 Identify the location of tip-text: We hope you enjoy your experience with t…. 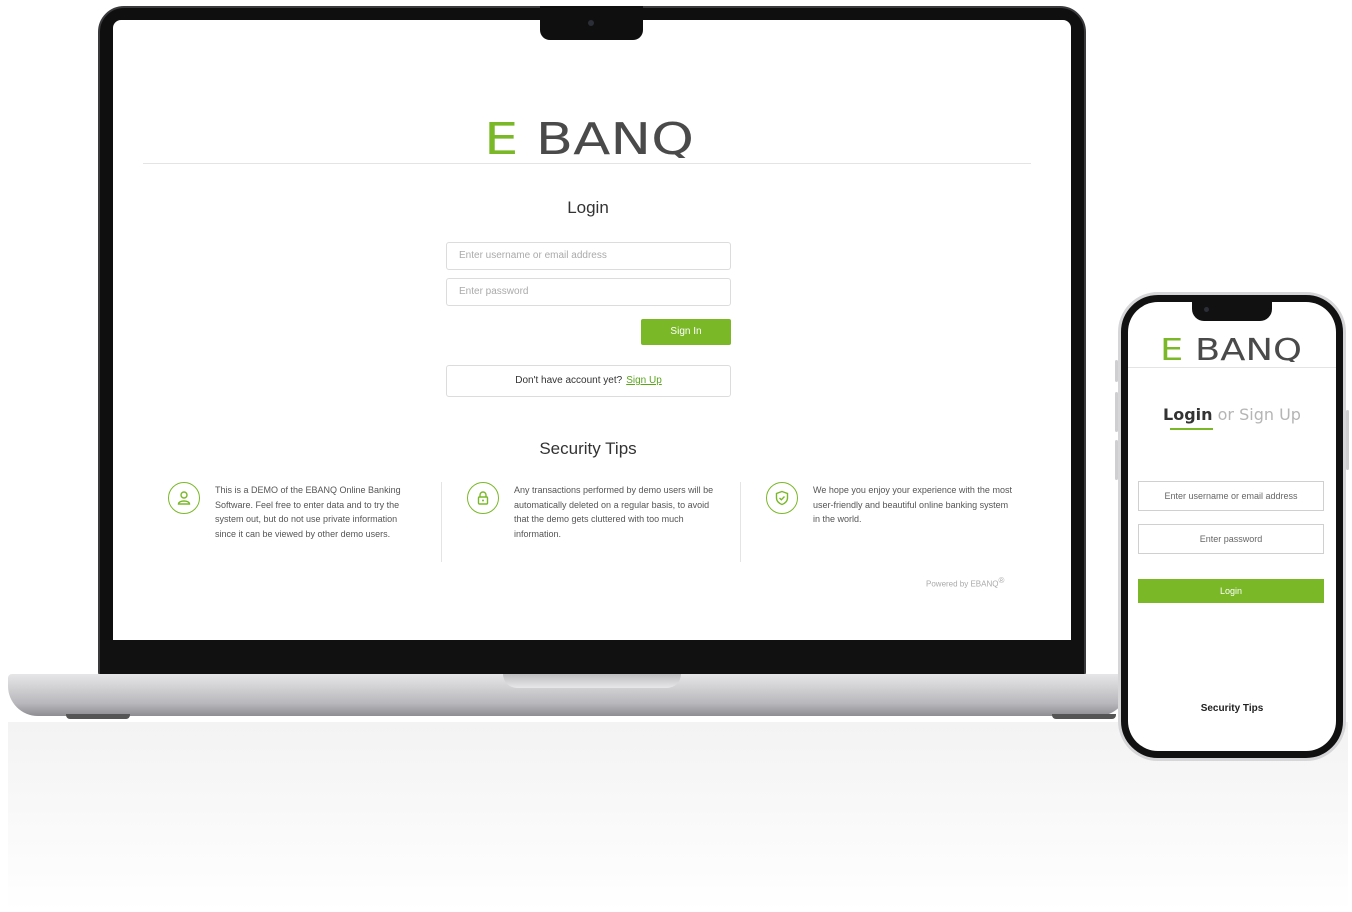
(912, 504).